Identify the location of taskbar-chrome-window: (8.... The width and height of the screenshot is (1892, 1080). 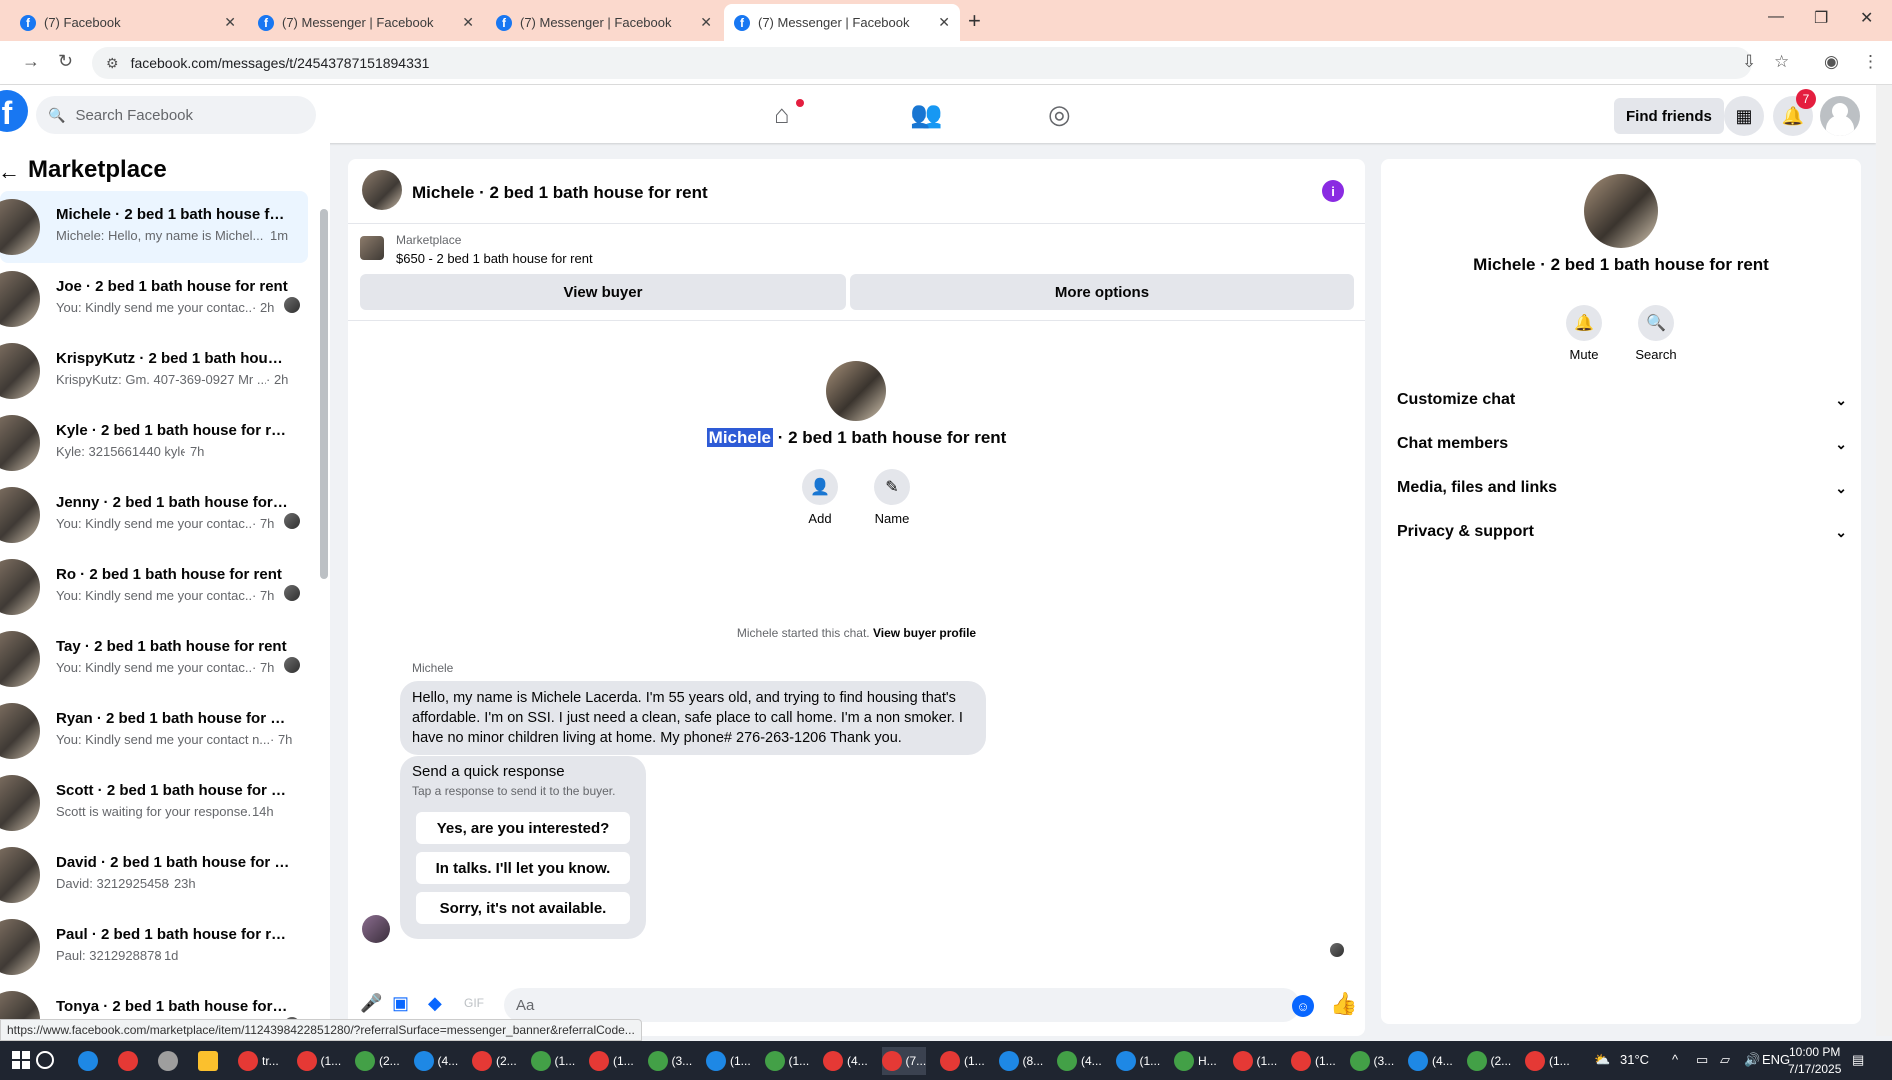
(1020, 1061).